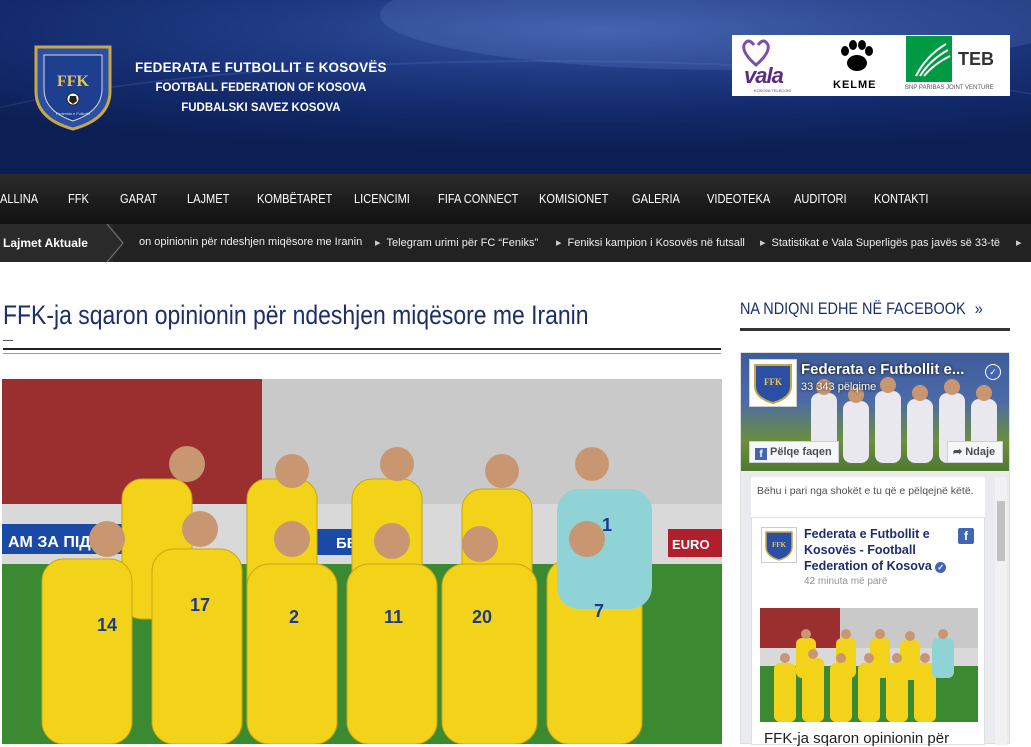 The height and width of the screenshot is (747, 1031). Describe the element at coordinates (839, 387) in the screenshot. I see `fb-like-count: 33 343 pëlqime` at that location.